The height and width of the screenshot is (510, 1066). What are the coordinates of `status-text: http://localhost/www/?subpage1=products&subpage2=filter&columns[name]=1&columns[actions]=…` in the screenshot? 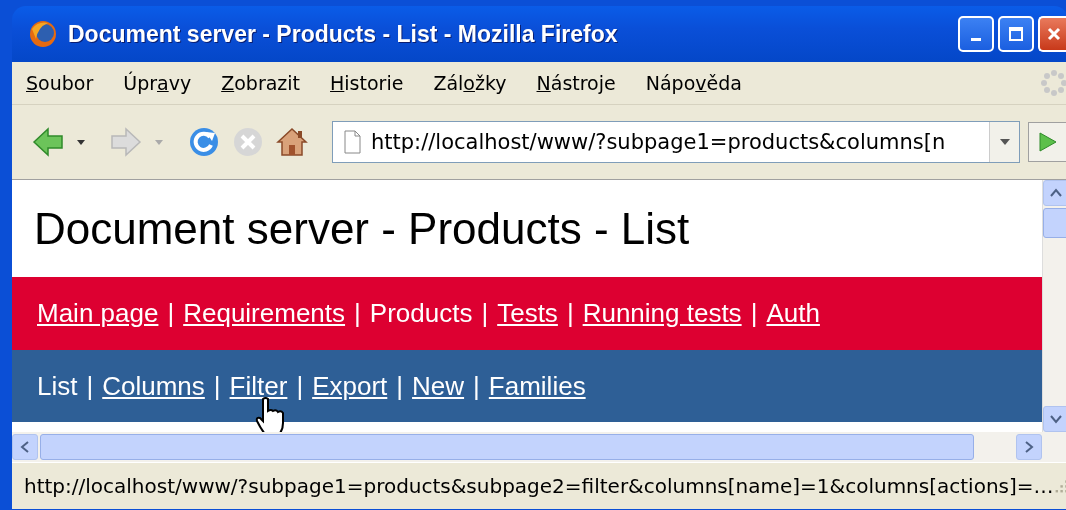 It's located at (539, 486).